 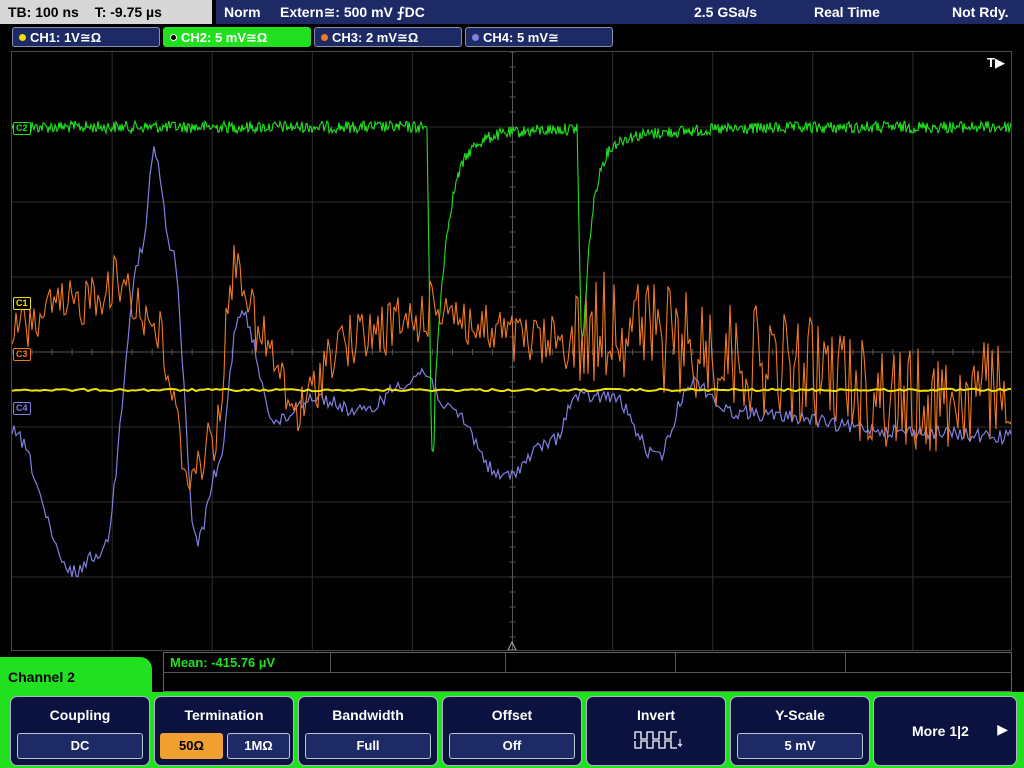 I want to click on sample-rate: 2.5 GSa/s, so click(x=726, y=12).